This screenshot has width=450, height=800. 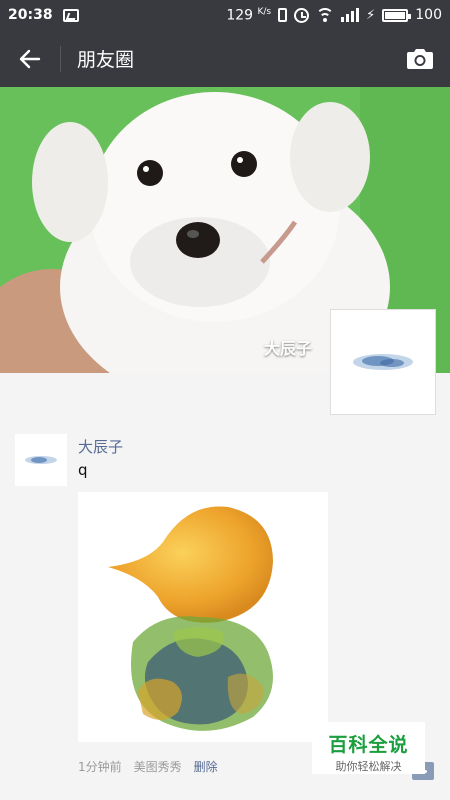 I want to click on post-avatar, so click(x=41, y=460).